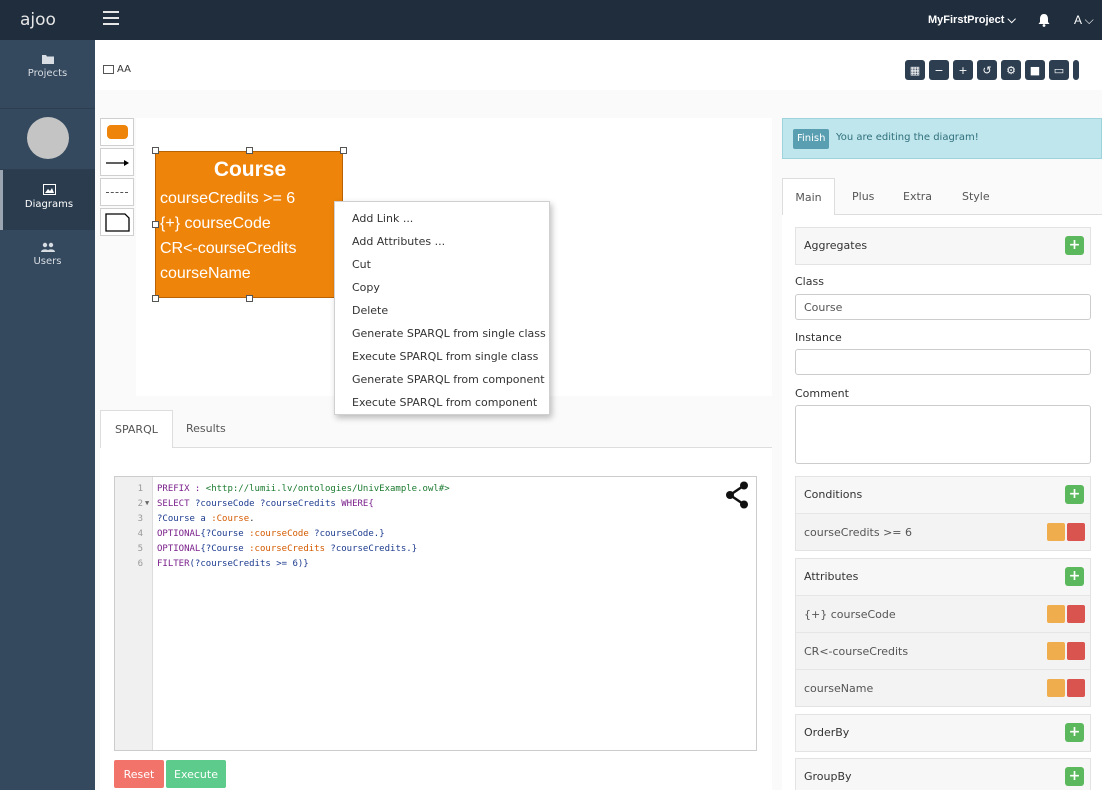 Image resolution: width=1102 pixels, height=790 pixels. Describe the element at coordinates (47, 73) in the screenshot. I see `sidebar-item-label: Projects` at that location.